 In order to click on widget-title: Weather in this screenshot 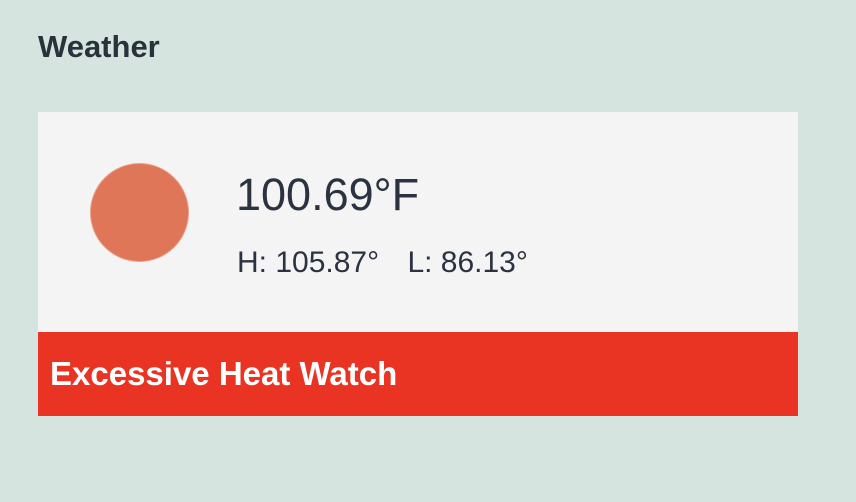, I will do `click(99, 46)`.